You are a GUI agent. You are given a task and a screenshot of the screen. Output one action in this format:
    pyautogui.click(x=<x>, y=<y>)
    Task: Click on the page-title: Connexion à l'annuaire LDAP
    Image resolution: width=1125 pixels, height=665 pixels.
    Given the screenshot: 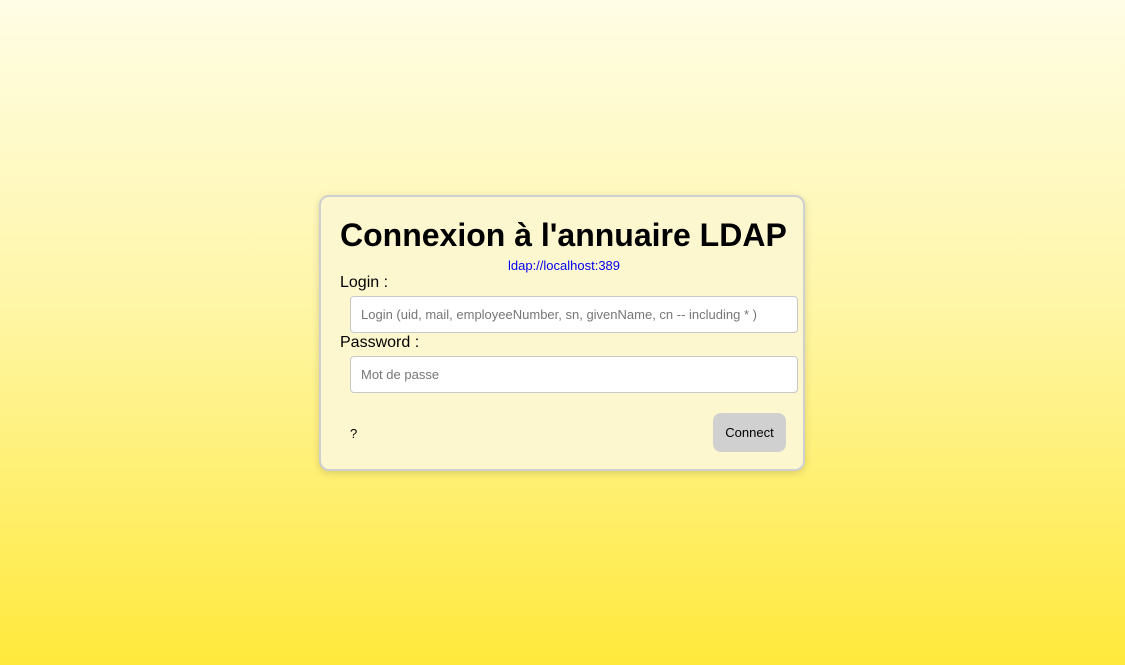 What is the action you would take?
    pyautogui.click(x=563, y=235)
    